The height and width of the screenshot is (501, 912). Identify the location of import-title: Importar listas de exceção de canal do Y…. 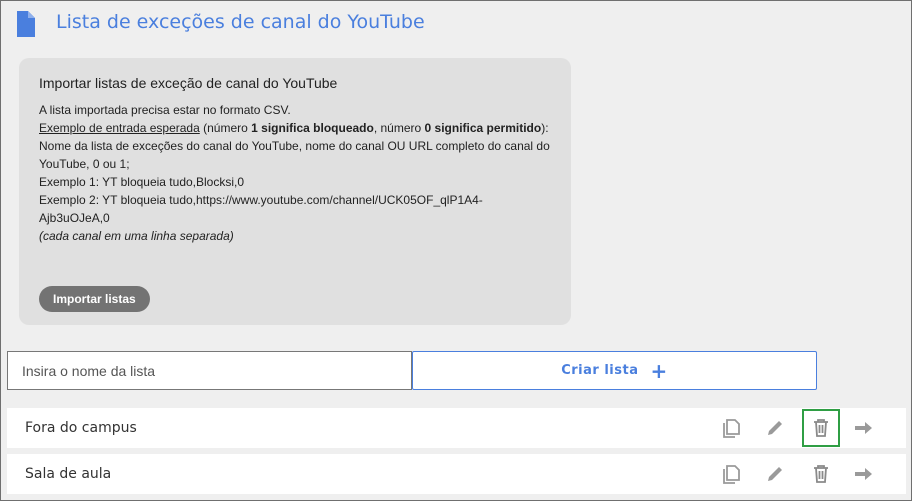
(188, 83).